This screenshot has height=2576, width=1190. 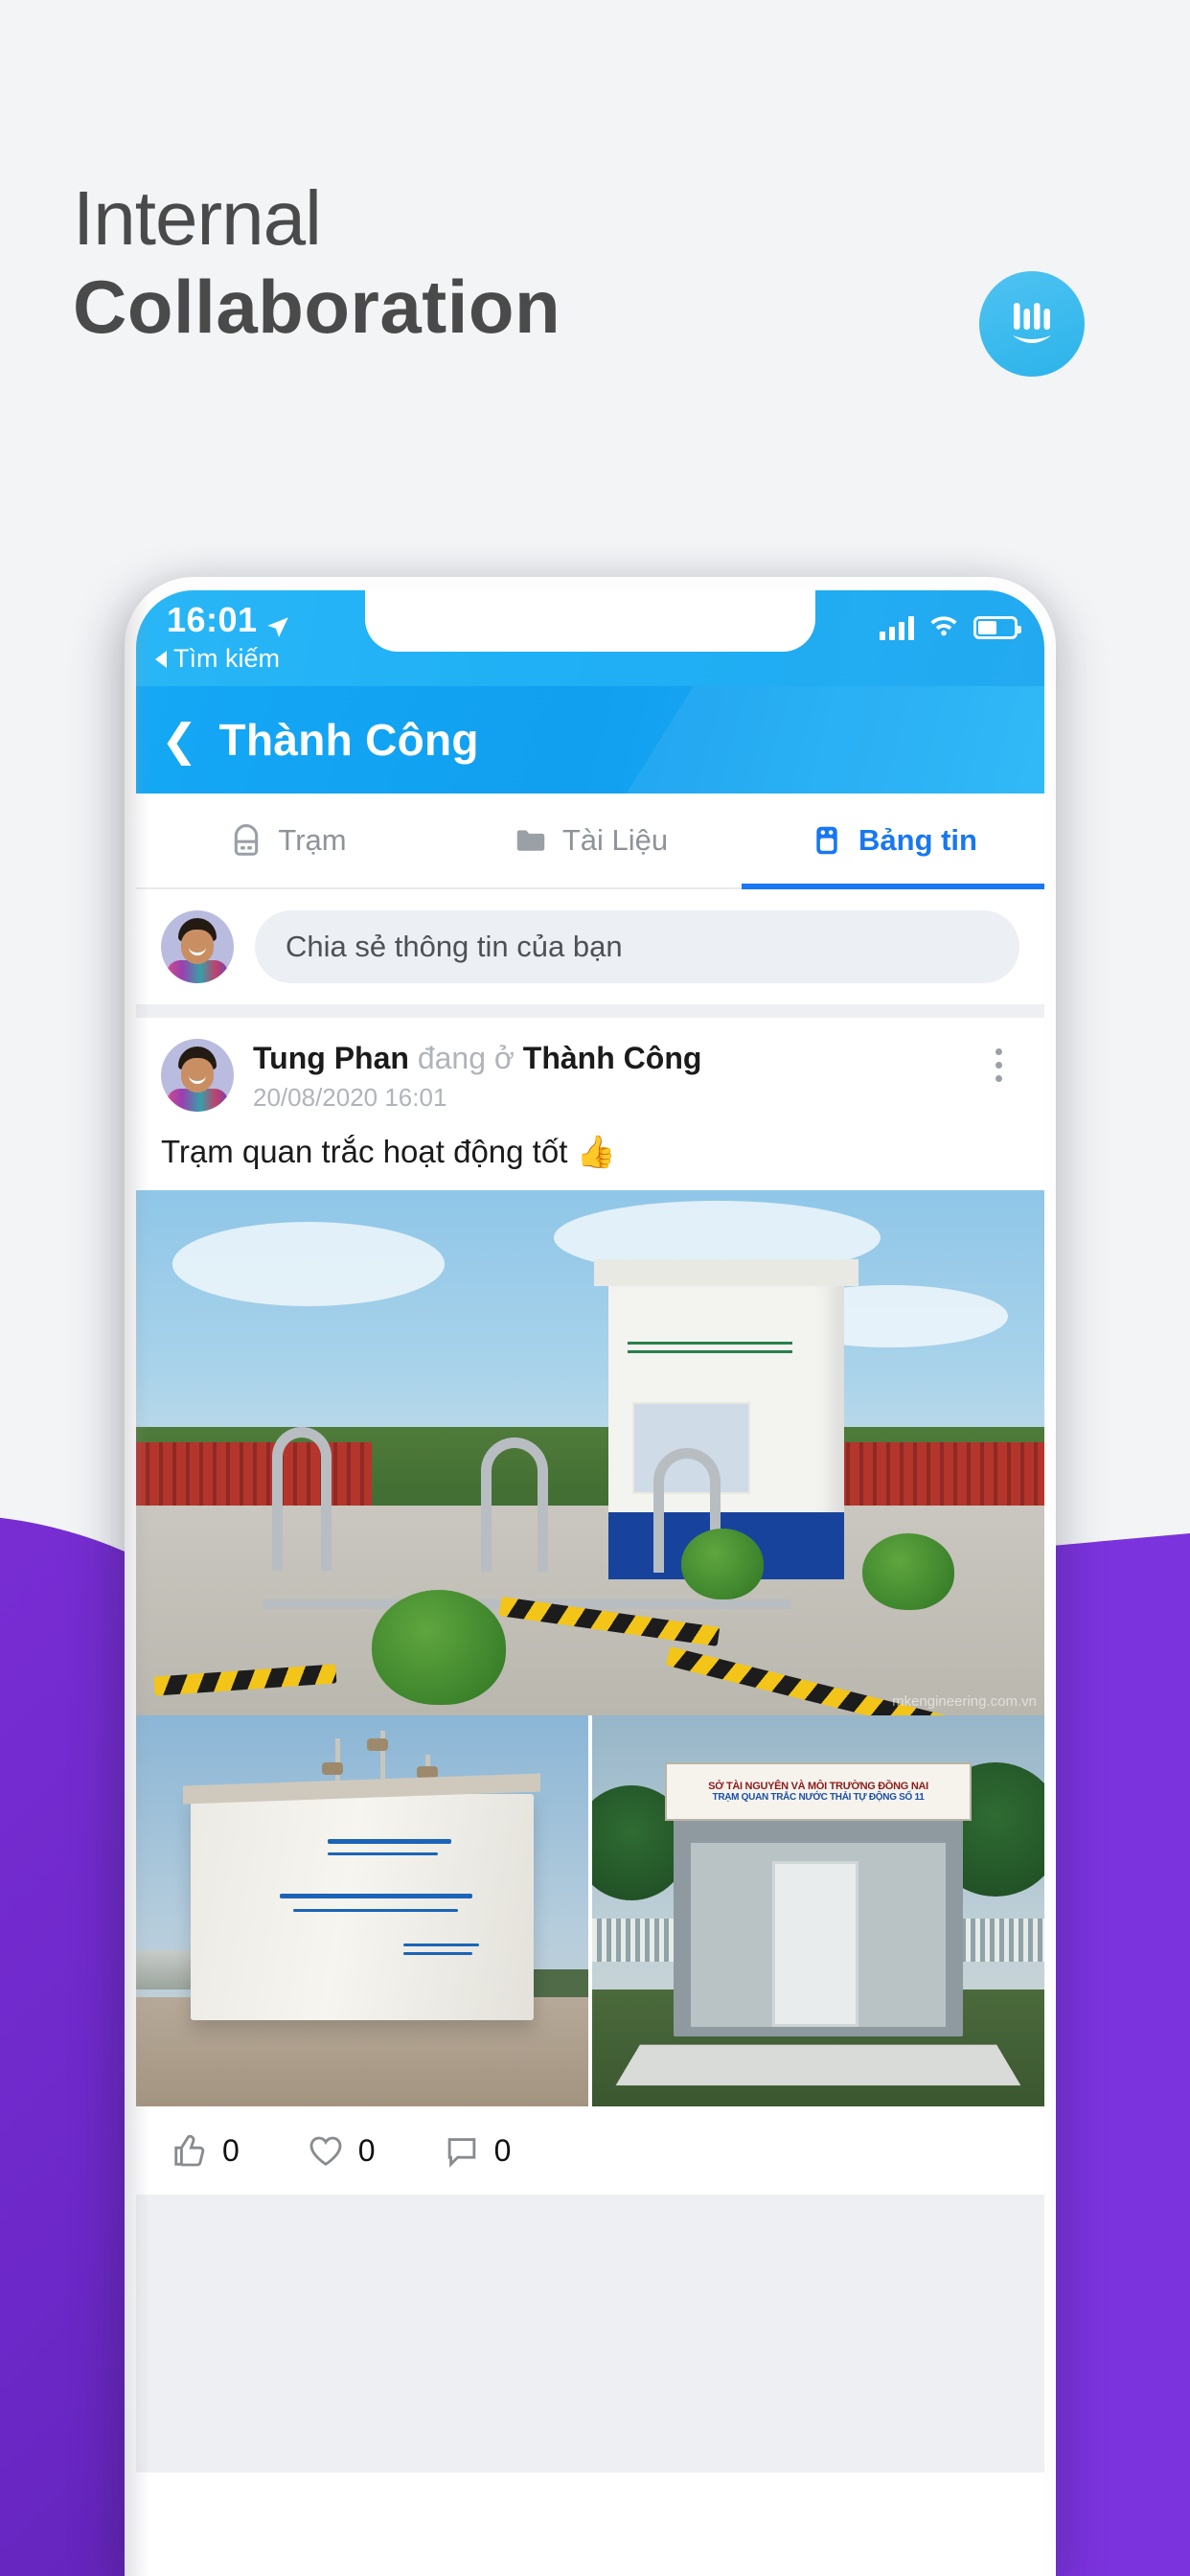 I want to click on cabin-banner-line-2: TRẠM QUAN TRẮC NƯỚC THẢI TỰ ĐỘNG SỐ 11, so click(x=819, y=1798).